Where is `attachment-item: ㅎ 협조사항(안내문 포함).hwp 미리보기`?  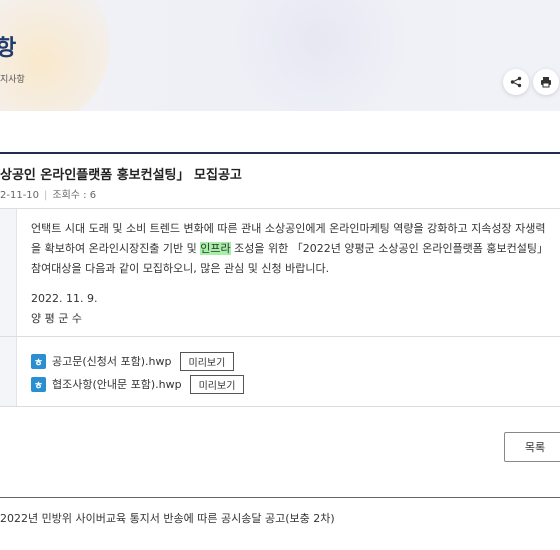 attachment-item: ㅎ 협조사항(안내문 포함).hwp 미리보기 is located at coordinates (138, 384).